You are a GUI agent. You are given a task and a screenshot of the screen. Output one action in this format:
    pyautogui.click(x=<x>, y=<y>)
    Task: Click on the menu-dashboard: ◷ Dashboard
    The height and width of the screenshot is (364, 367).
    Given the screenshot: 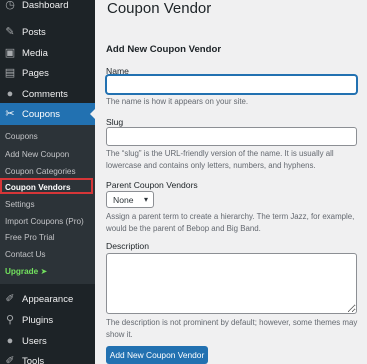 What is the action you would take?
    pyautogui.click(x=47, y=8)
    